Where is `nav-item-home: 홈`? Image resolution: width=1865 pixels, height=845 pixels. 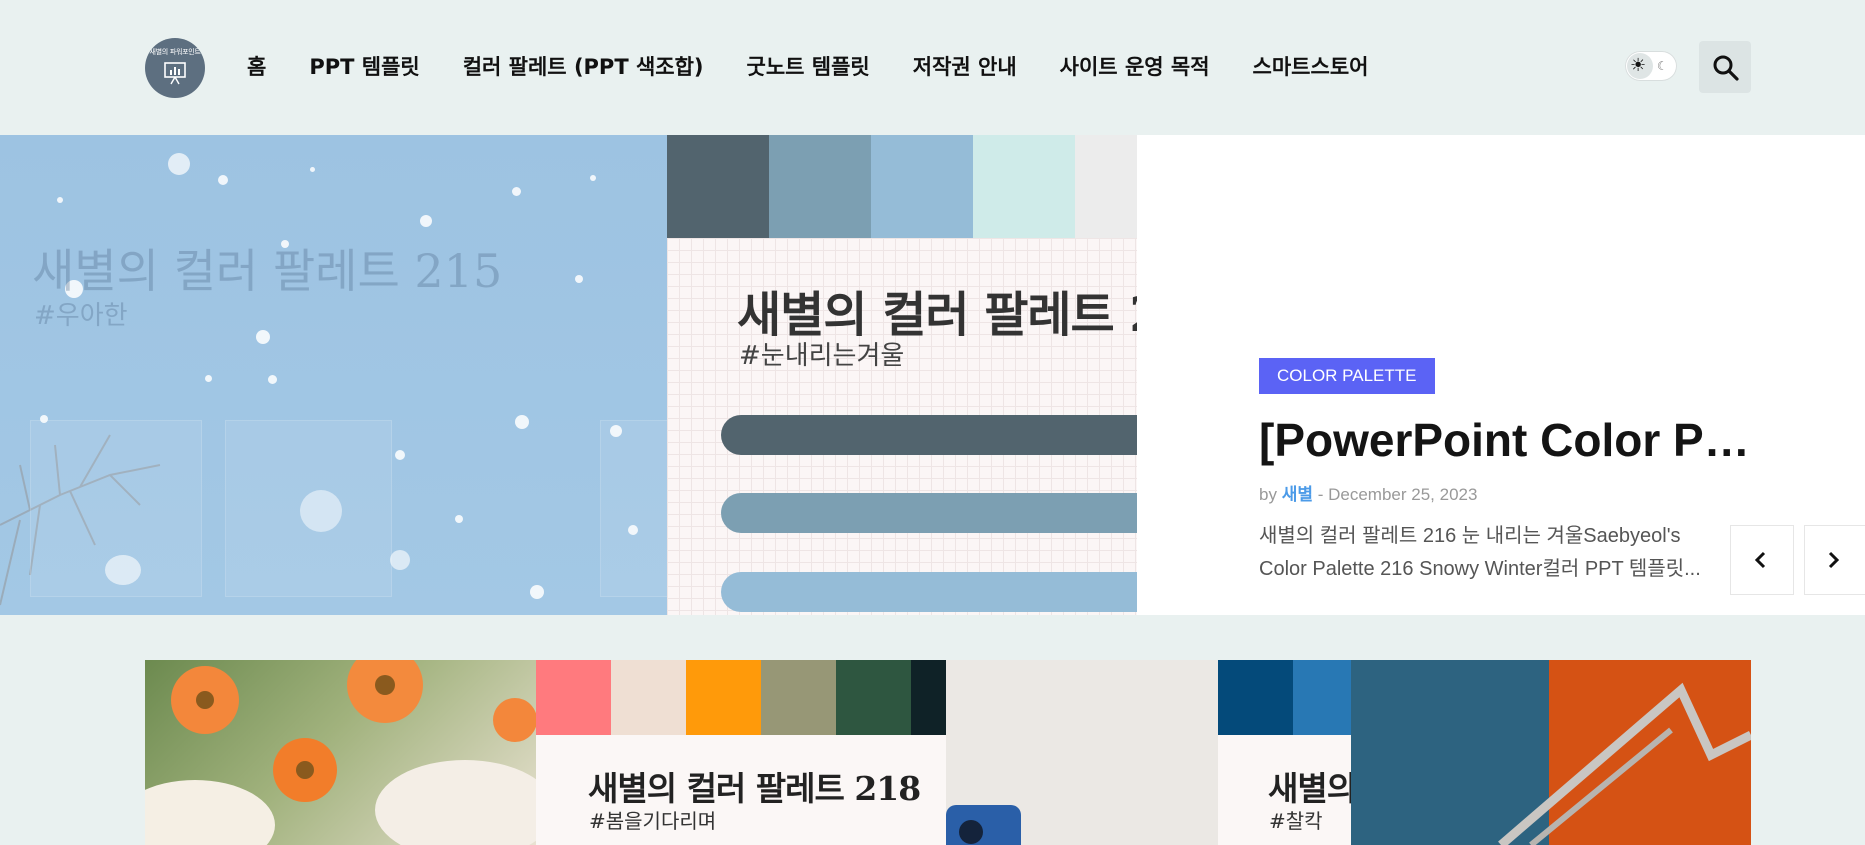 nav-item-home: 홈 is located at coordinates (256, 67).